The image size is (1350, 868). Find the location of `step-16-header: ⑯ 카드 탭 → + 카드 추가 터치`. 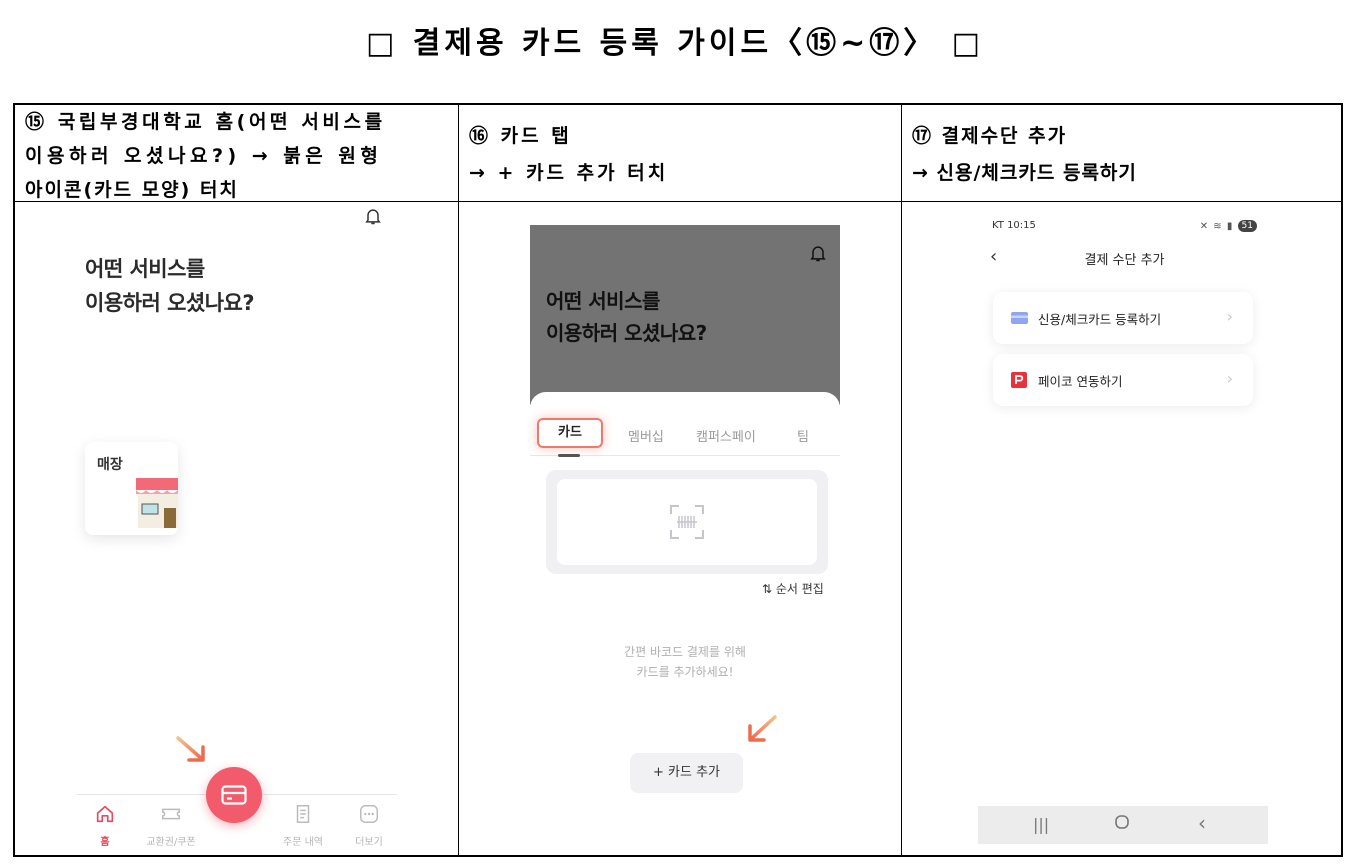

step-16-header: ⑯ 카드 탭 → + 카드 추가 터치 is located at coordinates (680, 153).